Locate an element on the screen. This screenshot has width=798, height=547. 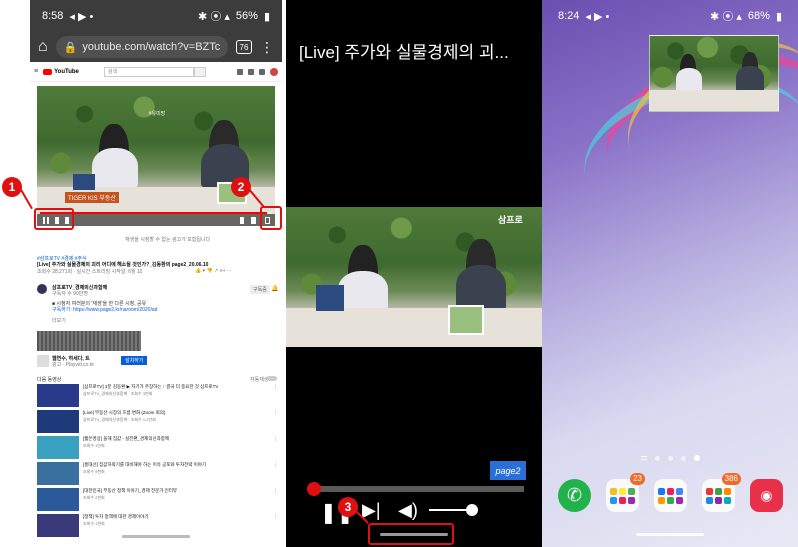
volume-icon: ◀) is located at coordinates (408, 510).